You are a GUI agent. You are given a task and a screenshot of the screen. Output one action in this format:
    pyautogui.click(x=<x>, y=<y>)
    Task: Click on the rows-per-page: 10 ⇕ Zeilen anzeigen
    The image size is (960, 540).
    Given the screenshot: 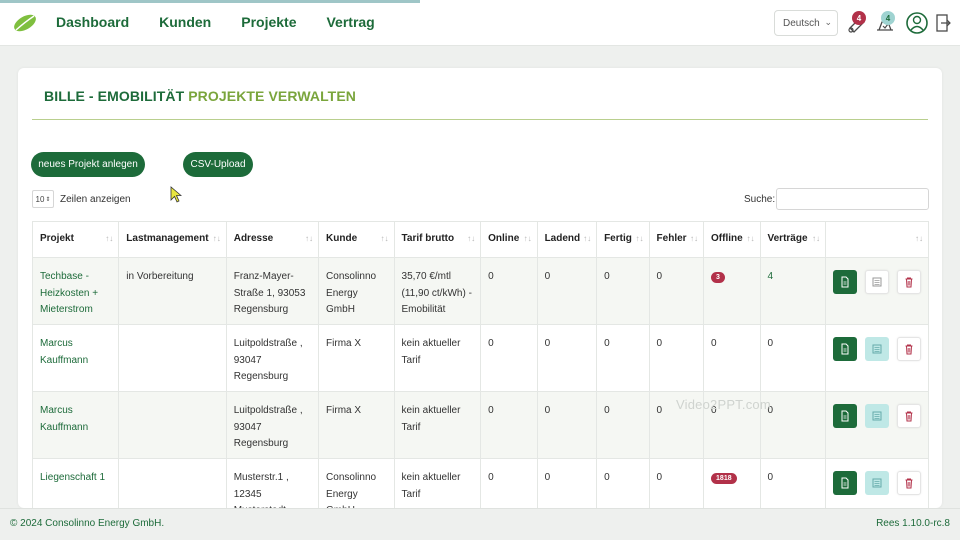 What is the action you would take?
    pyautogui.click(x=81, y=199)
    